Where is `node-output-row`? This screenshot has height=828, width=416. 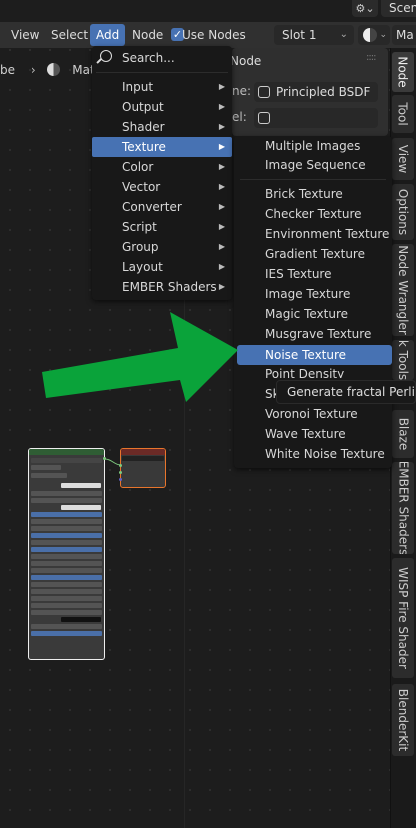
node-output-row is located at coordinates (66, 460).